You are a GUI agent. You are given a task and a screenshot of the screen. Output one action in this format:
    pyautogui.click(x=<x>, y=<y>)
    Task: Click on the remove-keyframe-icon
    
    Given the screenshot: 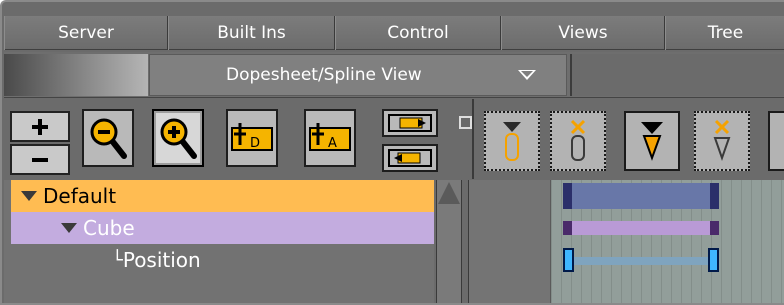 What is the action you would take?
    pyautogui.click(x=722, y=140)
    